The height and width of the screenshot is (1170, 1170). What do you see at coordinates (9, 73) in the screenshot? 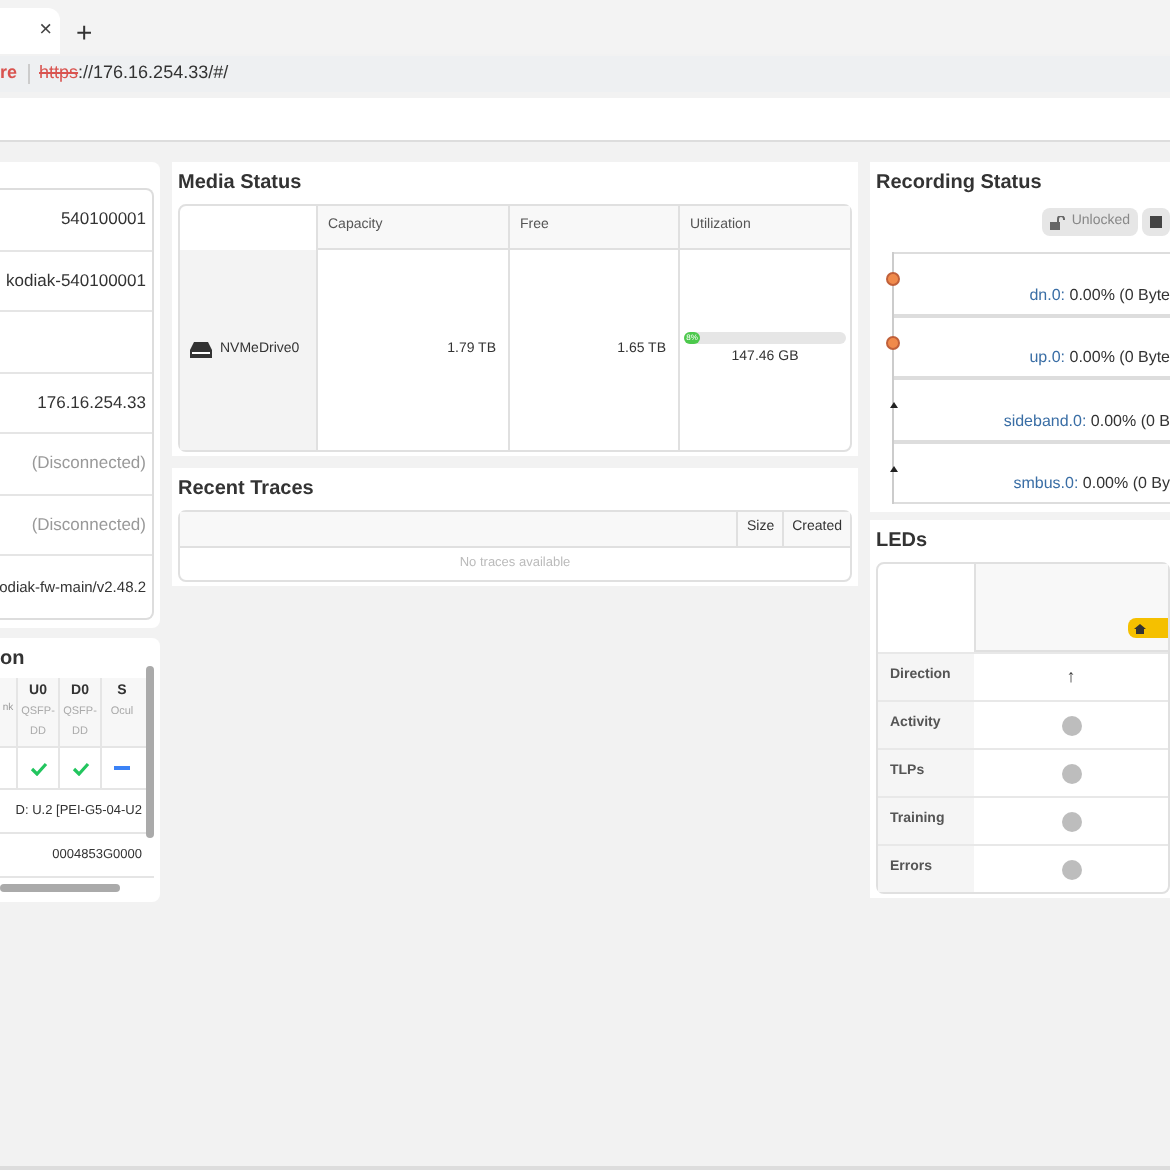
I see `security-label: re` at bounding box center [9, 73].